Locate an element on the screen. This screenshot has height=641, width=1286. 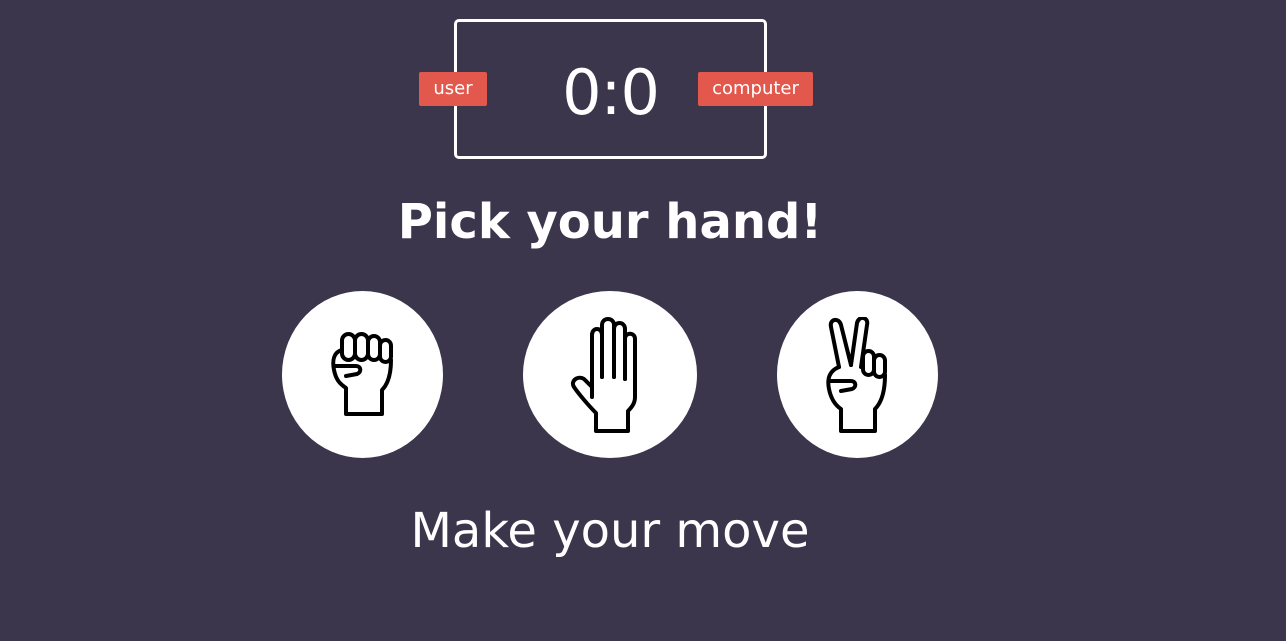
rock-choice-button is located at coordinates (362, 374).